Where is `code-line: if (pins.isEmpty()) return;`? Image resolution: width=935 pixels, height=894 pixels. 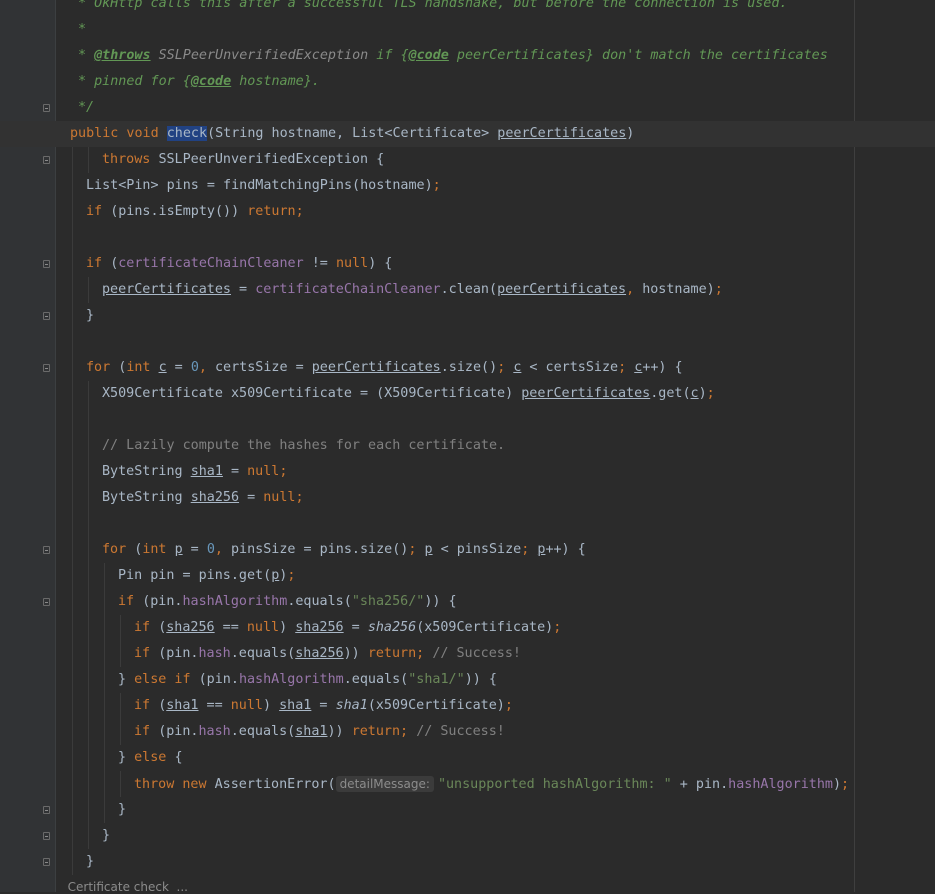
code-line: if (pins.isEmpty()) return; is located at coordinates (467, 212).